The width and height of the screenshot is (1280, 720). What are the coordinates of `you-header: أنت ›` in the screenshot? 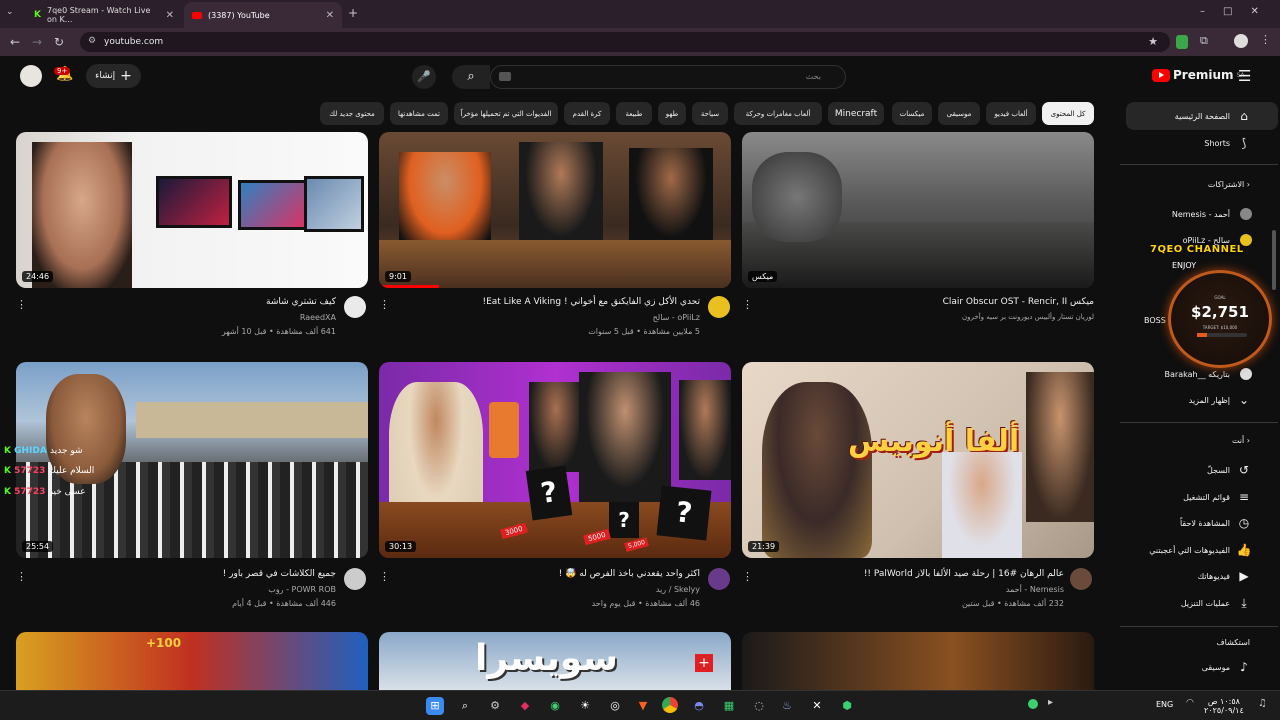 It's located at (1197, 440).